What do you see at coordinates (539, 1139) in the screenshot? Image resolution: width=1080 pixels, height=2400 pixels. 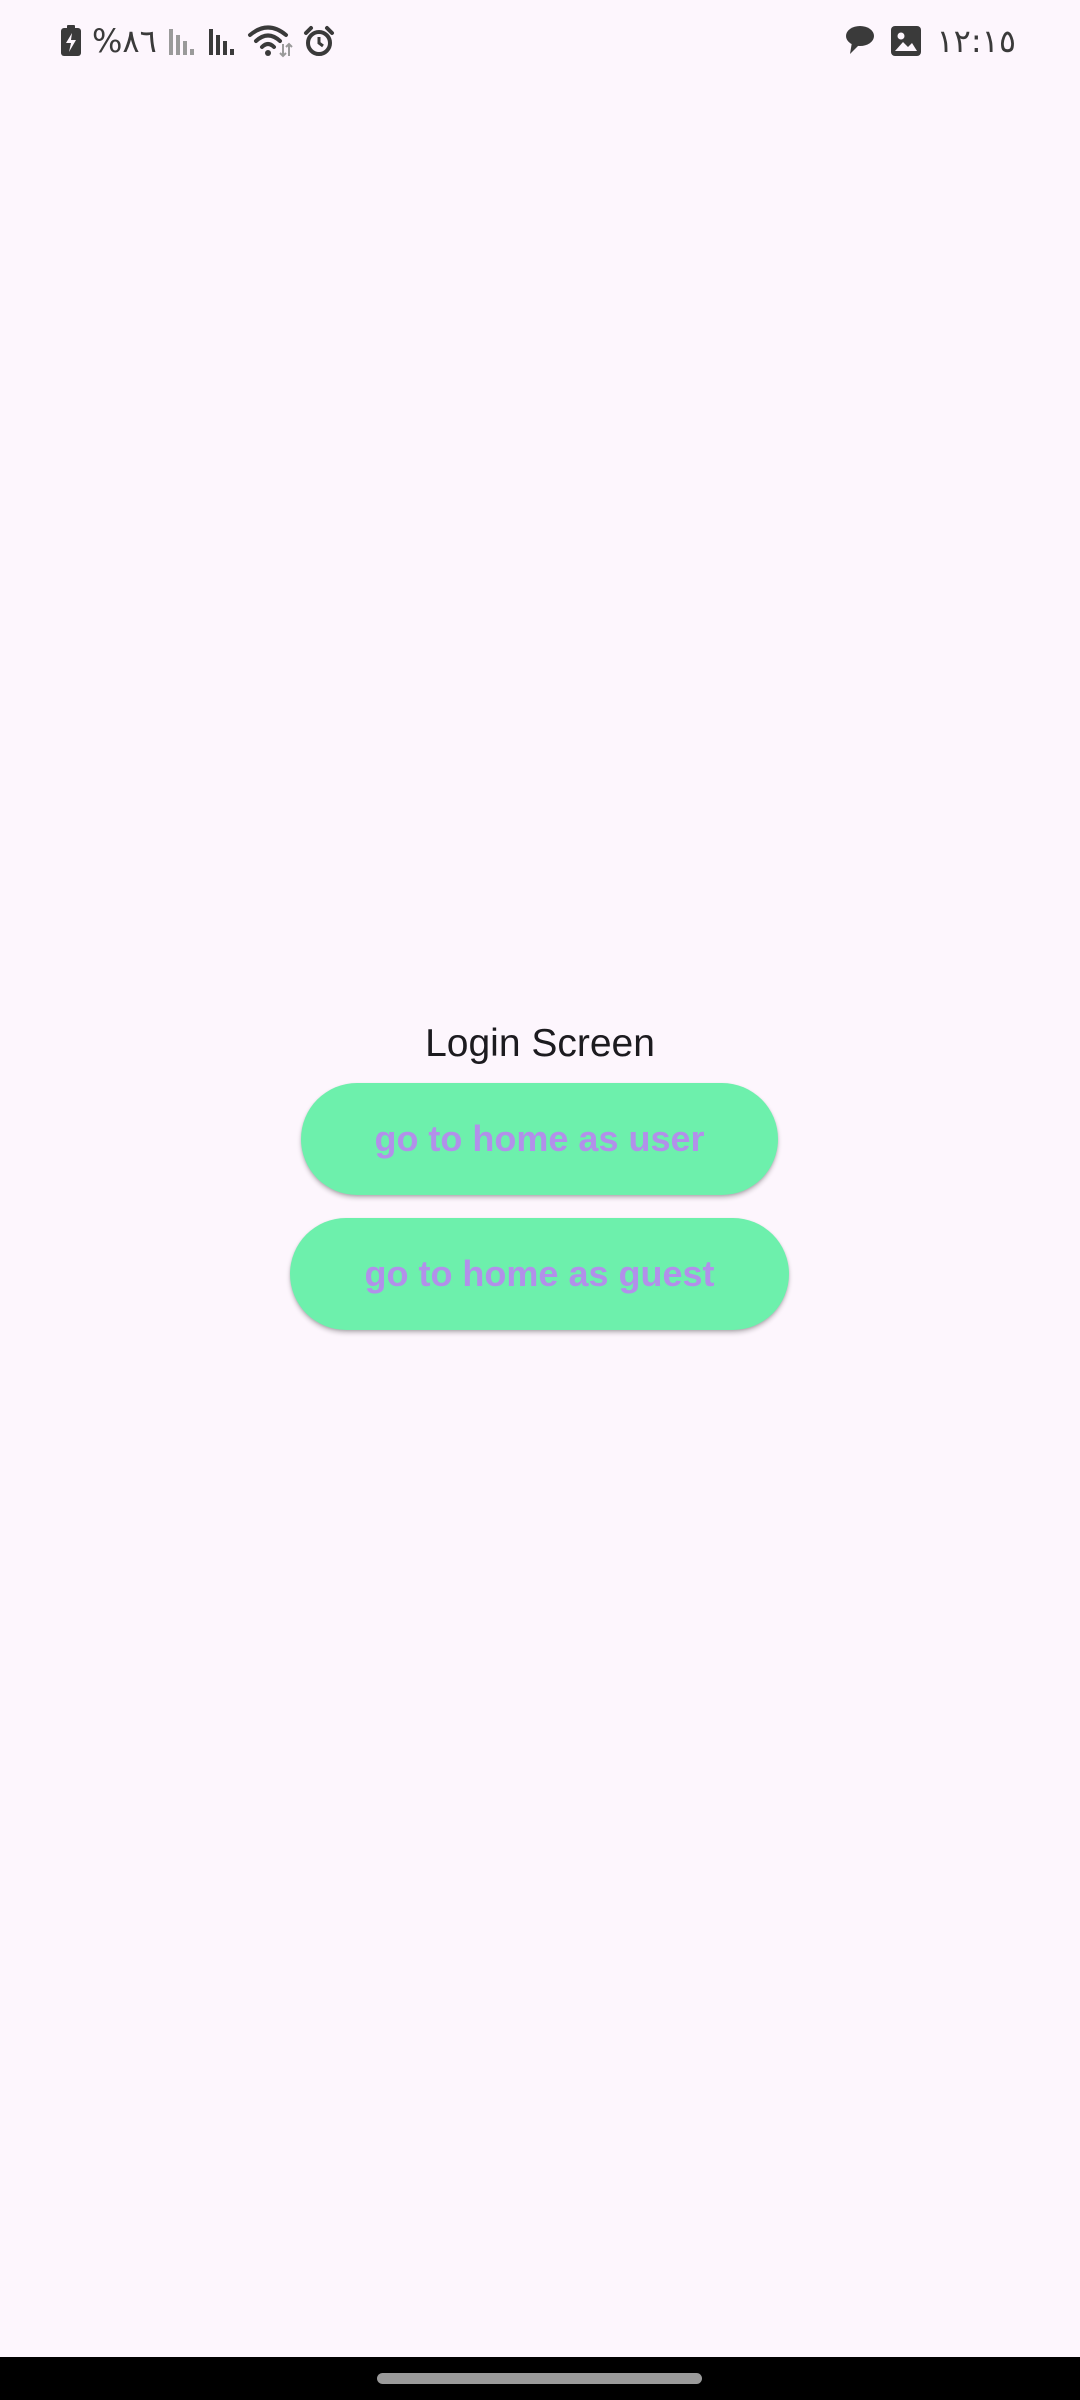 I see `go-home-as-user-button: go to home as user` at bounding box center [539, 1139].